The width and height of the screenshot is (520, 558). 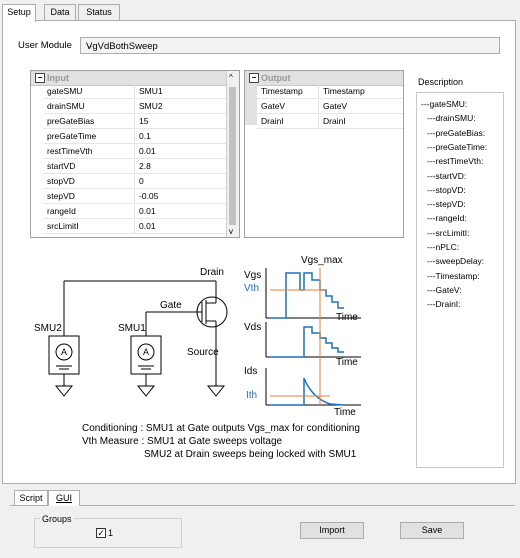 I want to click on input-param-value: 0.1, so click(x=182, y=136).